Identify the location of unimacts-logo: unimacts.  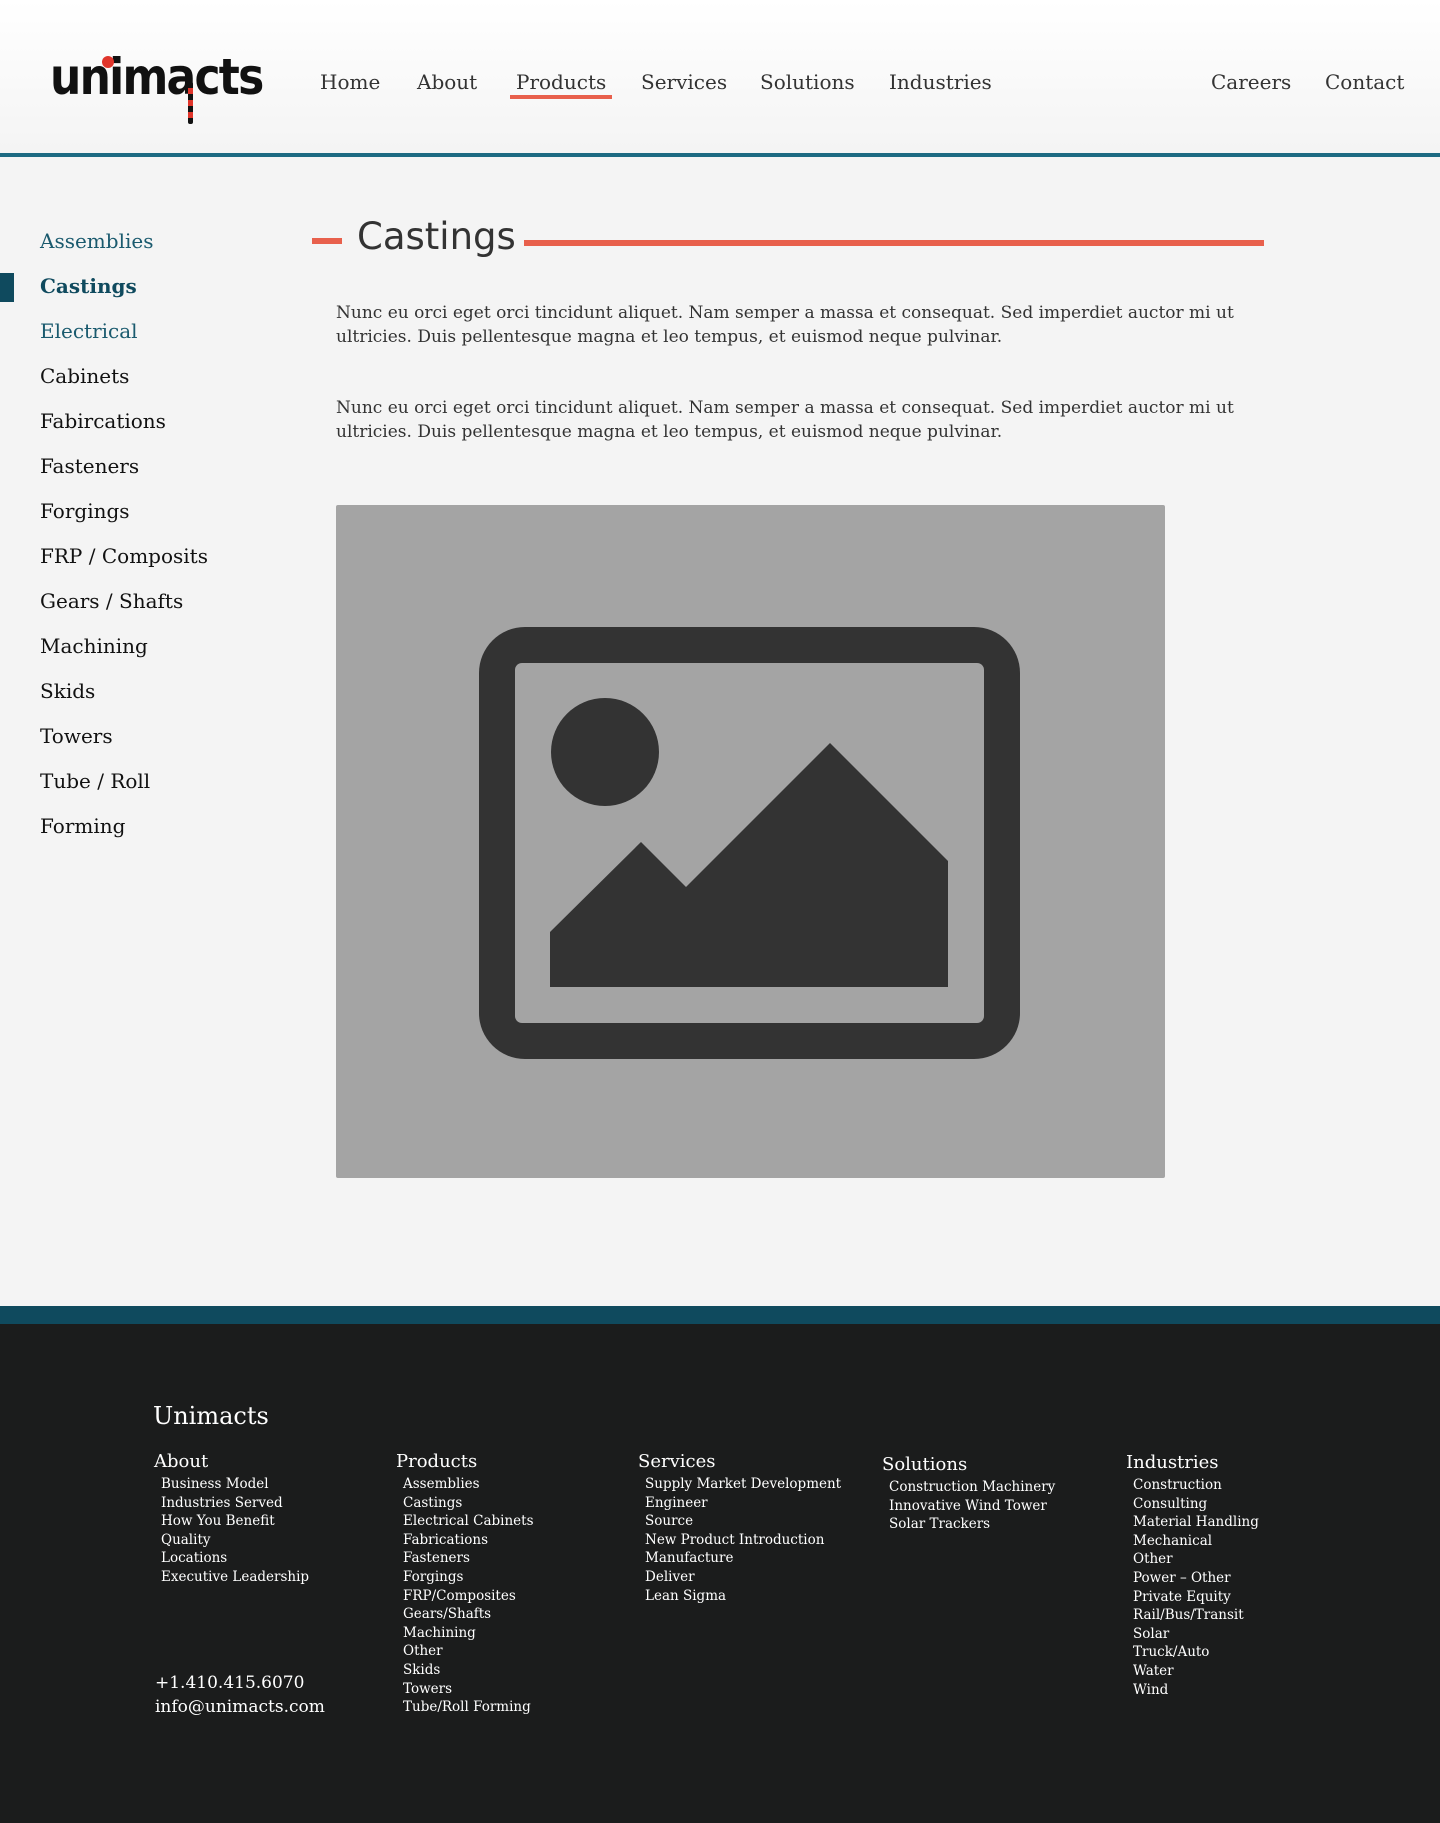
(157, 88).